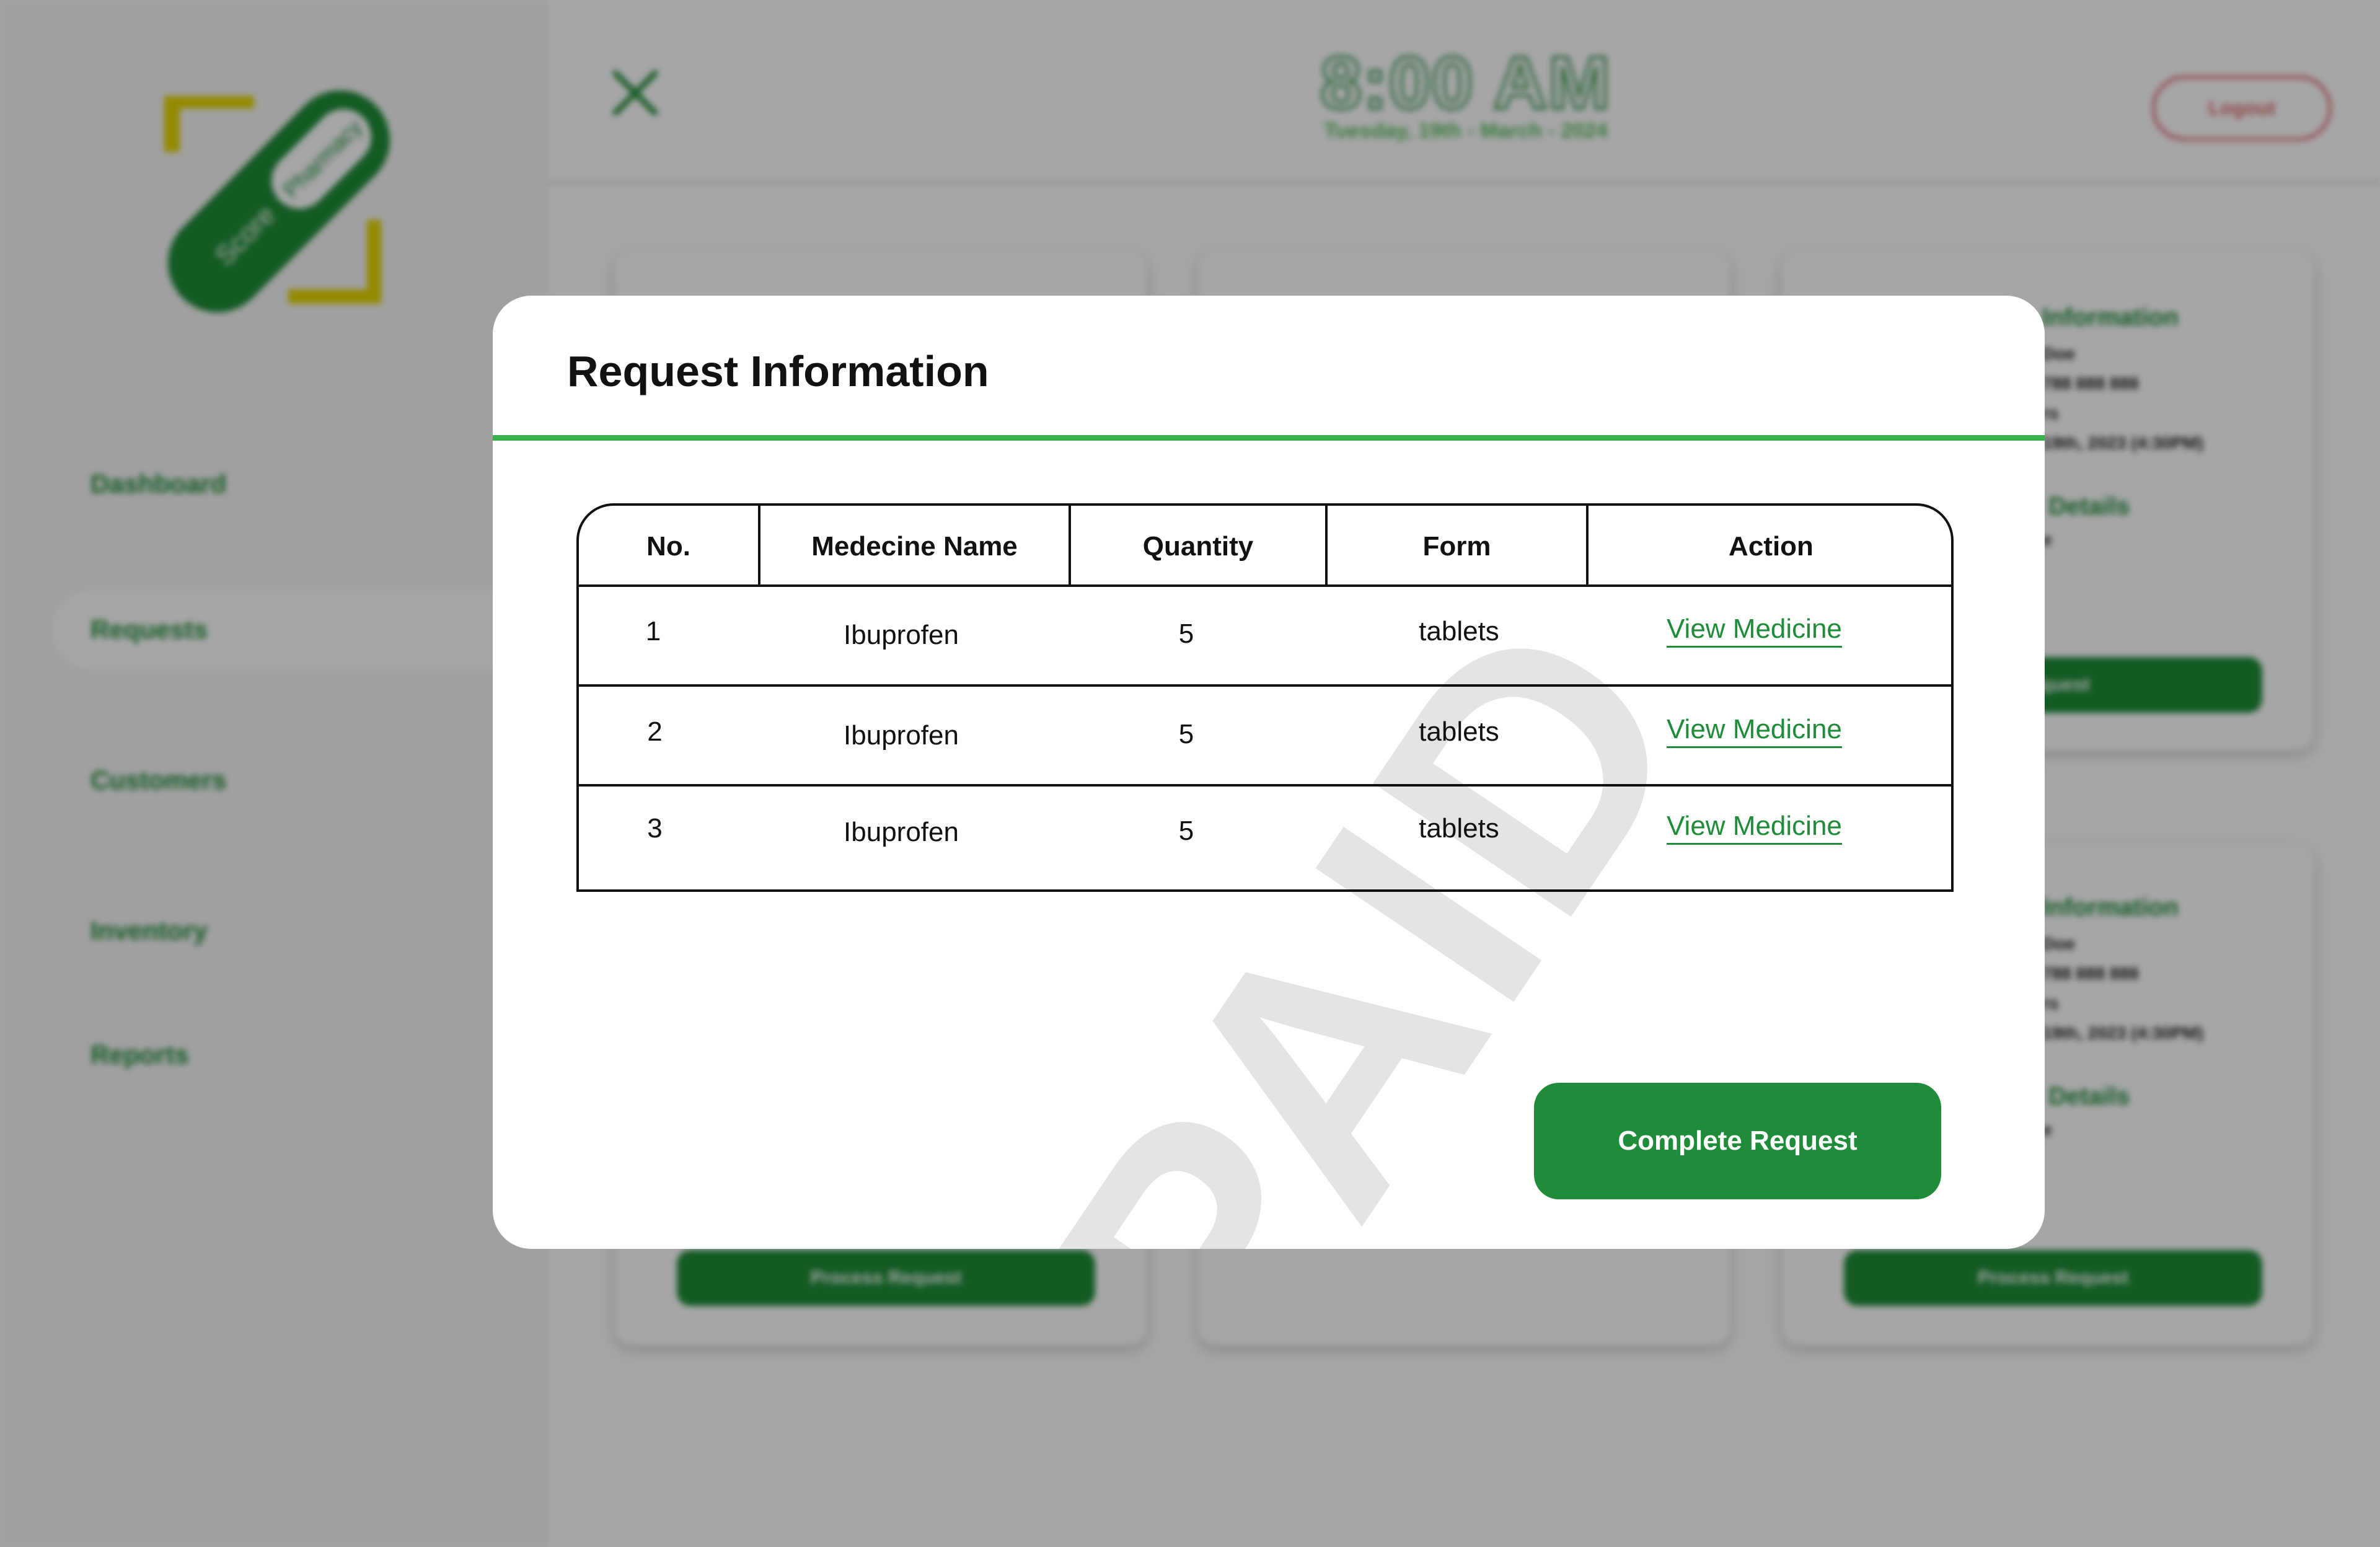 Image resolution: width=2380 pixels, height=1547 pixels. What do you see at coordinates (914, 546) in the screenshot?
I see `column-header-medicine-name: Medecine Name` at bounding box center [914, 546].